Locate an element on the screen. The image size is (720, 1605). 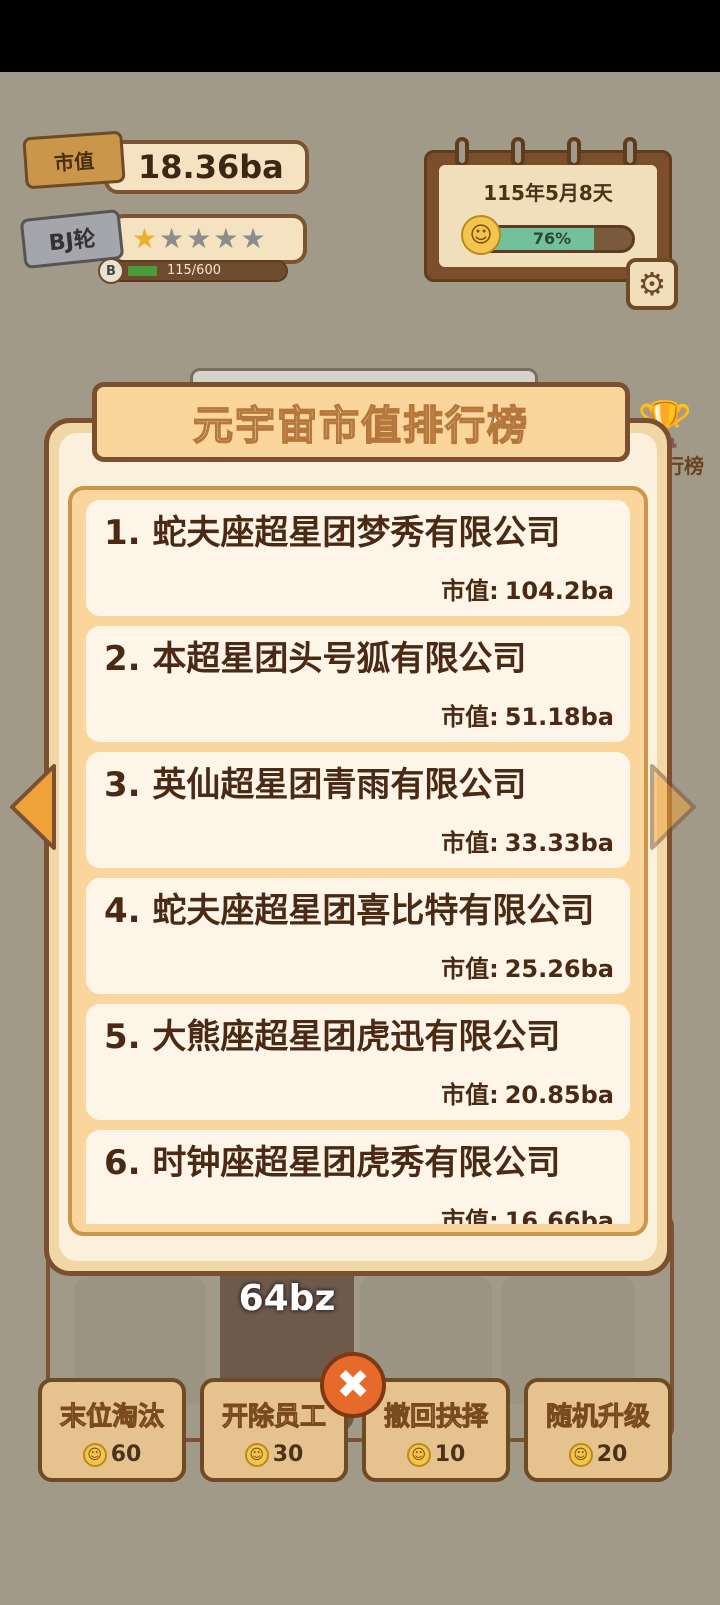
xp-progress-text: 115/600 is located at coordinates (193, 270).